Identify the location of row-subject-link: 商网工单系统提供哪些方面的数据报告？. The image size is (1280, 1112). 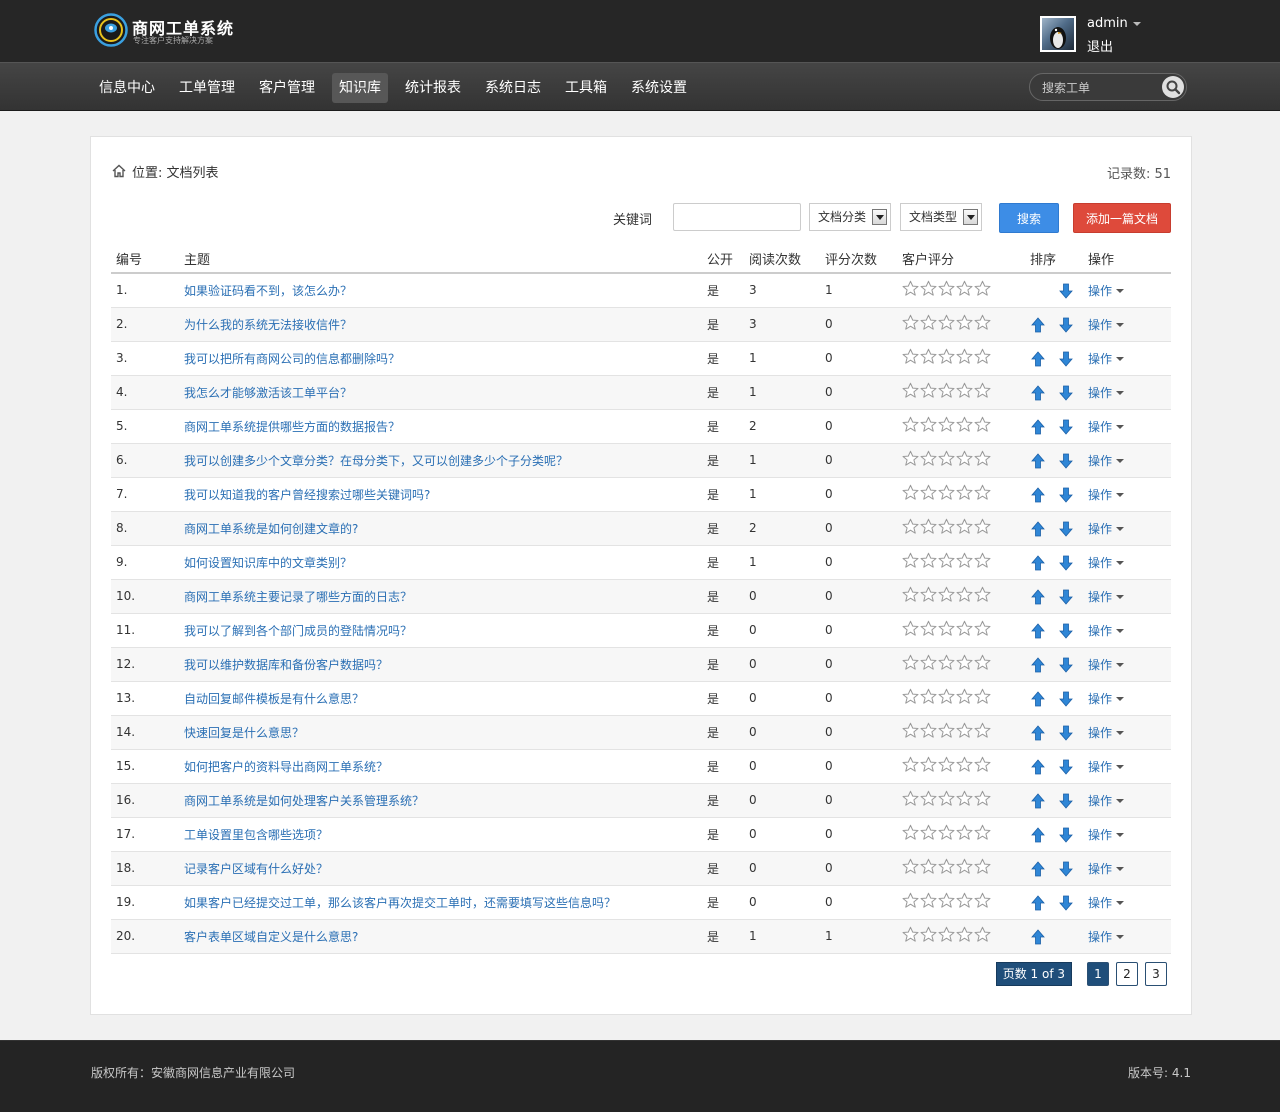
(292, 427).